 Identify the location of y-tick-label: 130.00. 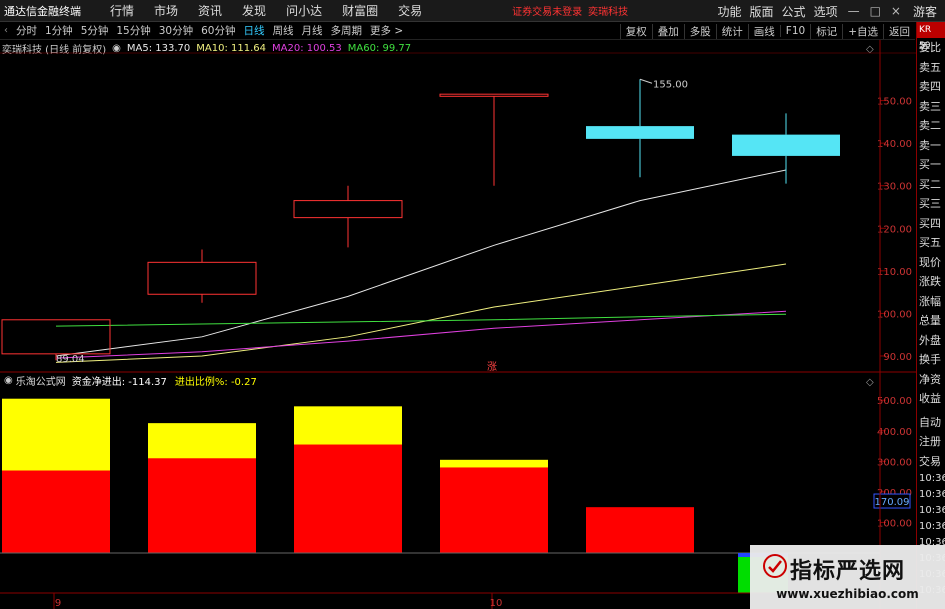
(894, 187).